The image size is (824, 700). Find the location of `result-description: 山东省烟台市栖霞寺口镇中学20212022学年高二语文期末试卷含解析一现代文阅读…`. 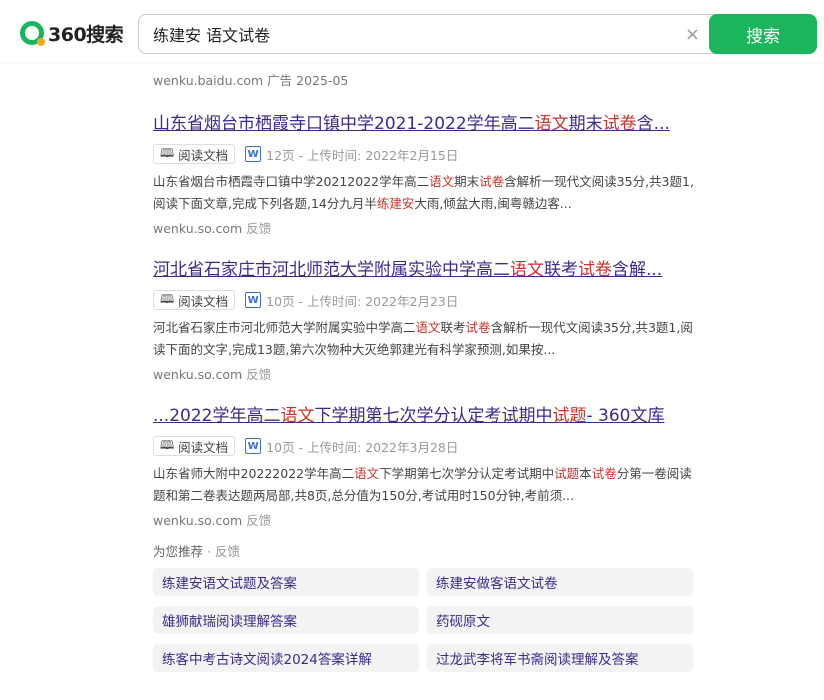

result-description: 山东省烟台市栖霞寺口镇中学20212022学年高二语文期末试卷含解析一现代文阅读… is located at coordinates (423, 192).